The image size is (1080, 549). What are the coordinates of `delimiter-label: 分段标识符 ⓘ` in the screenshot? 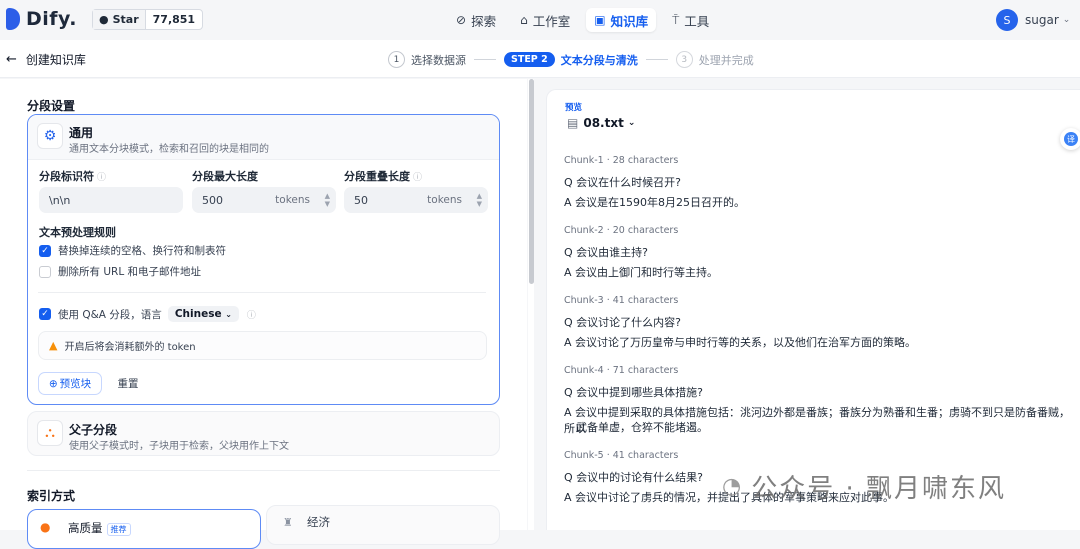 It's located at (73, 176).